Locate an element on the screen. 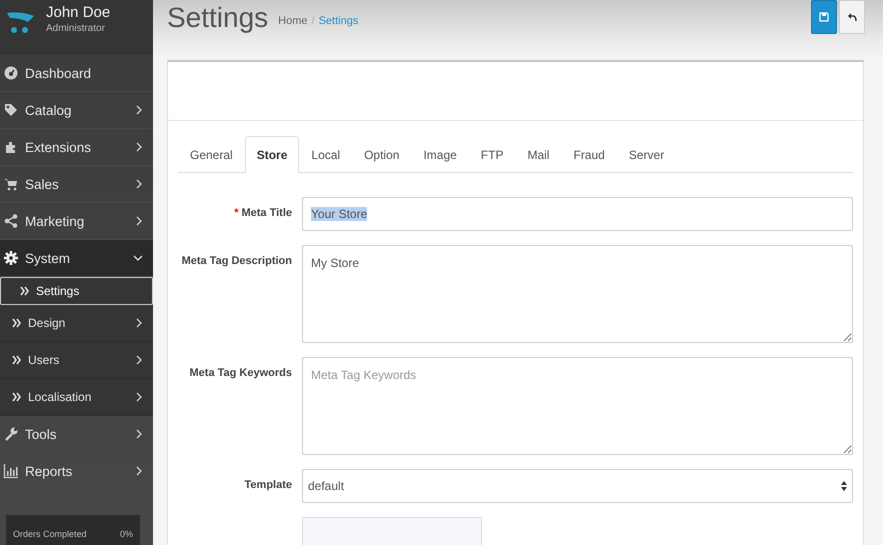 The height and width of the screenshot is (545, 883). field-label: Meta Title is located at coordinates (266, 213).